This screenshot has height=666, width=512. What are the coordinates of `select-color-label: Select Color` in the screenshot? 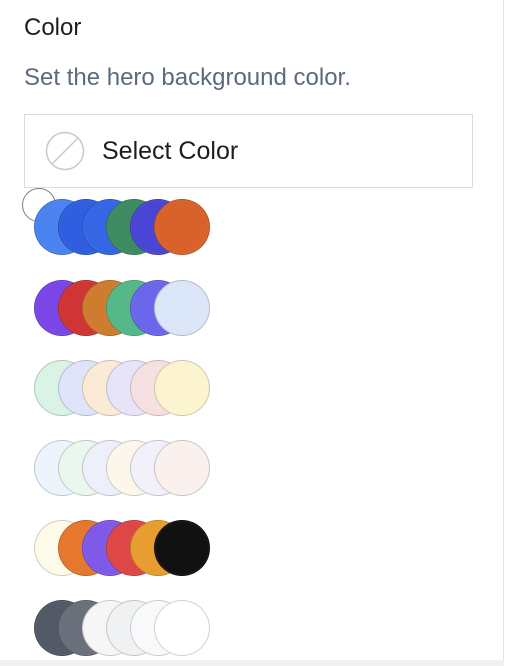 It's located at (170, 151).